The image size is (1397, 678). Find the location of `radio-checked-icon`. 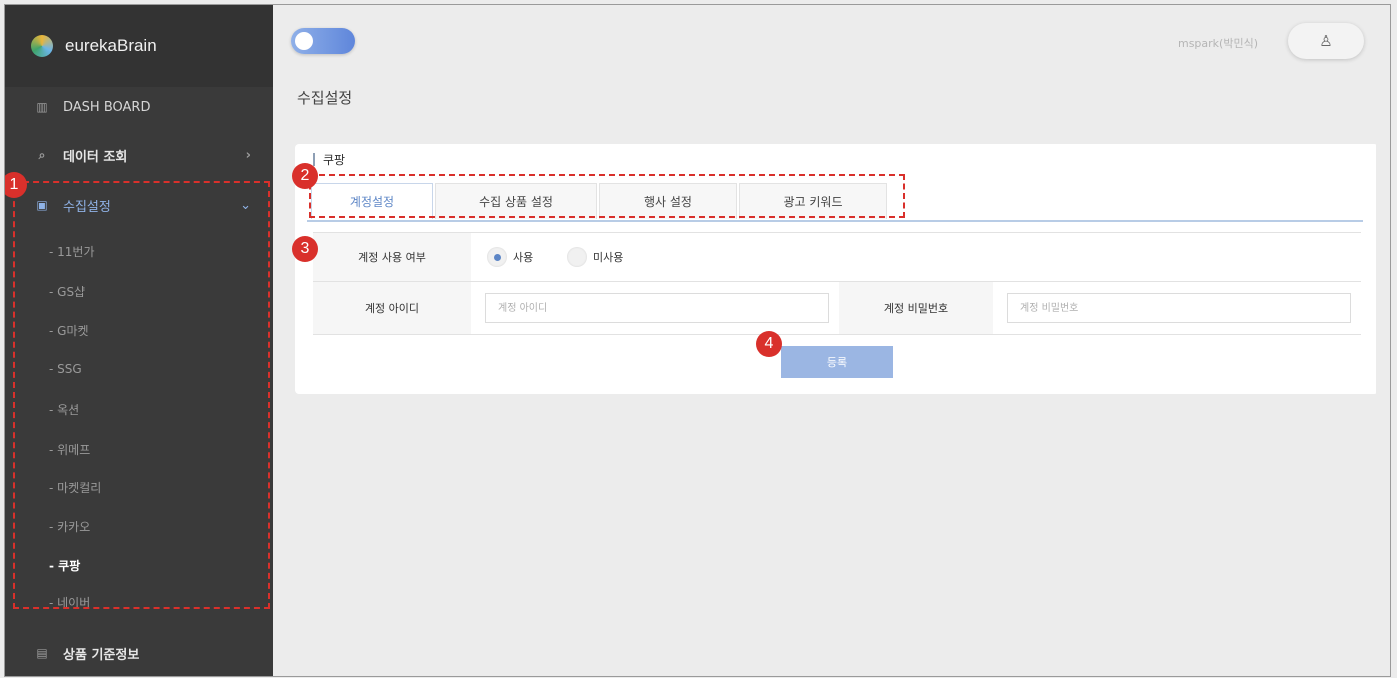

radio-checked-icon is located at coordinates (497, 257).